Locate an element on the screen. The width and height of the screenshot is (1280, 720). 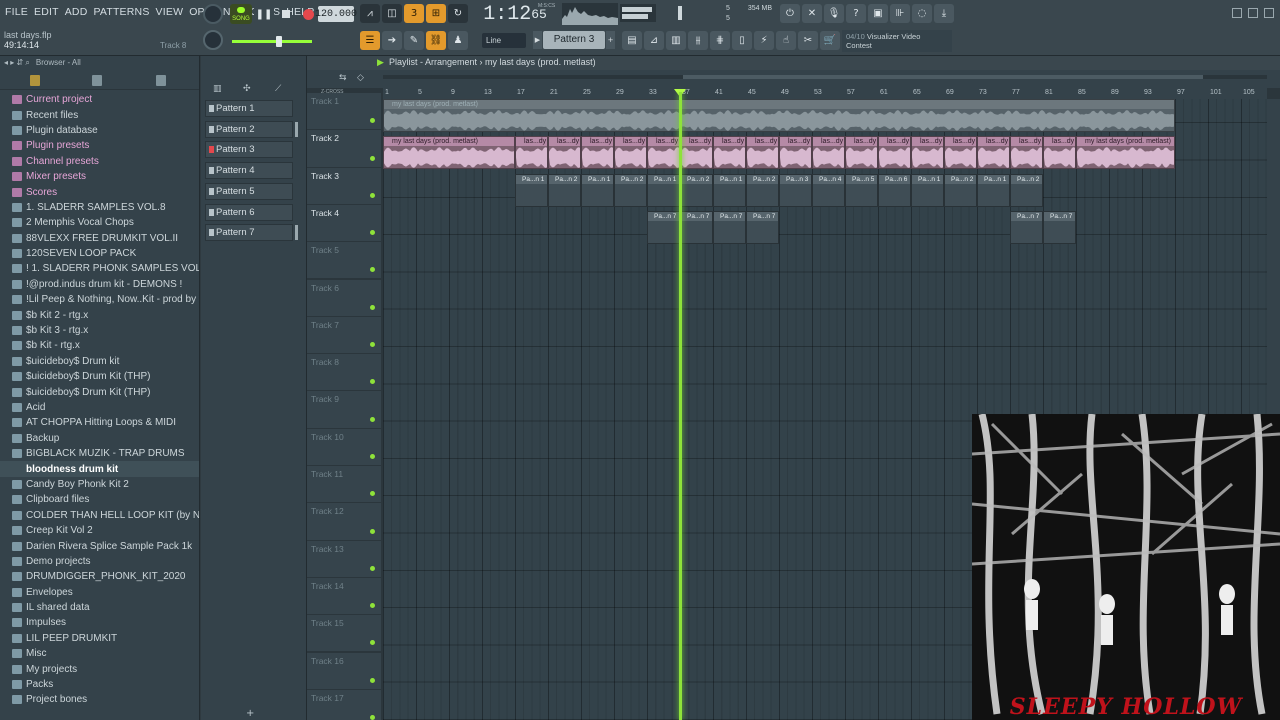
loop-record-button: ↻ is located at coordinates (458, 13).